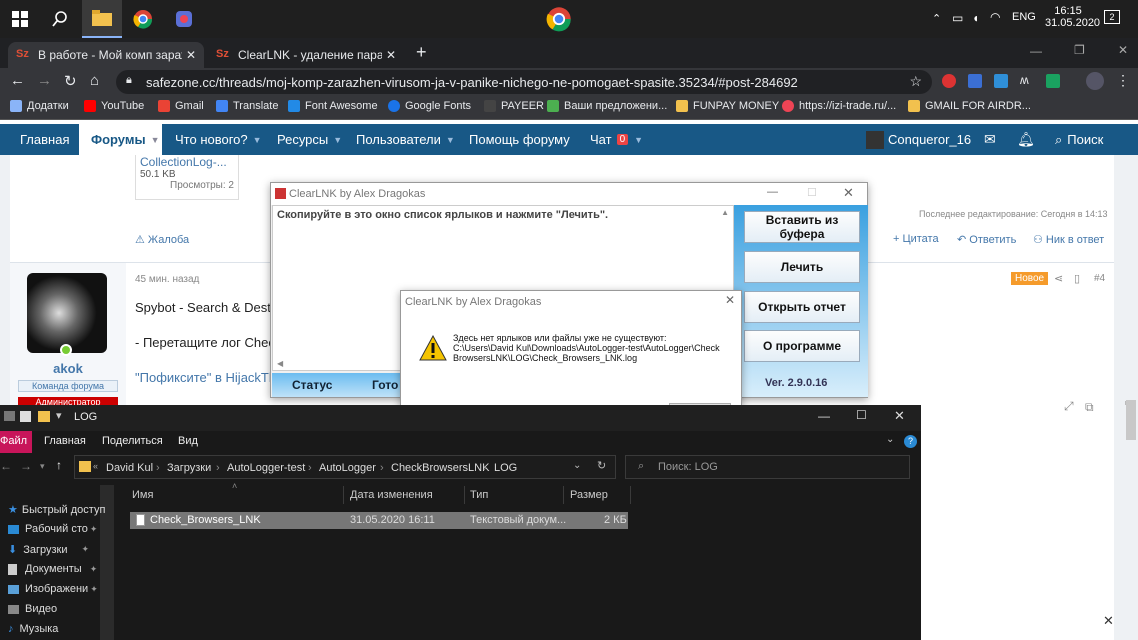 The height and width of the screenshot is (640, 1138). I want to click on tab-clearlnk: Sz ClearLNK - удаление параметр... ✕, so click(306, 55).